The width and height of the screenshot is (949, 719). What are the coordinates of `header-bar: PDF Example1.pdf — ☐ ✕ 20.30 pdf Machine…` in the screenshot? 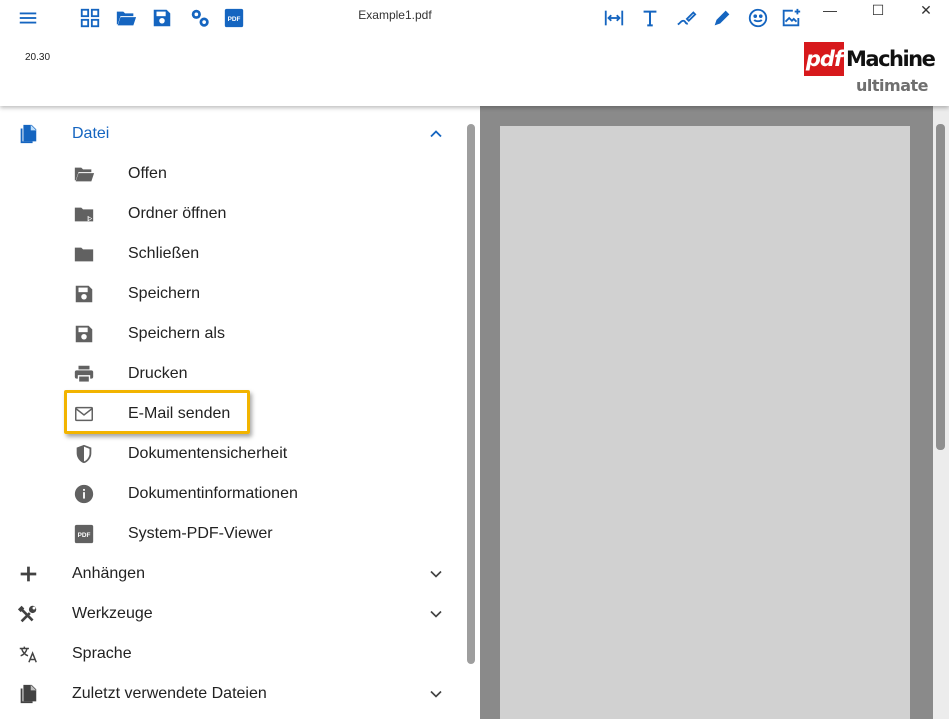 It's located at (474, 53).